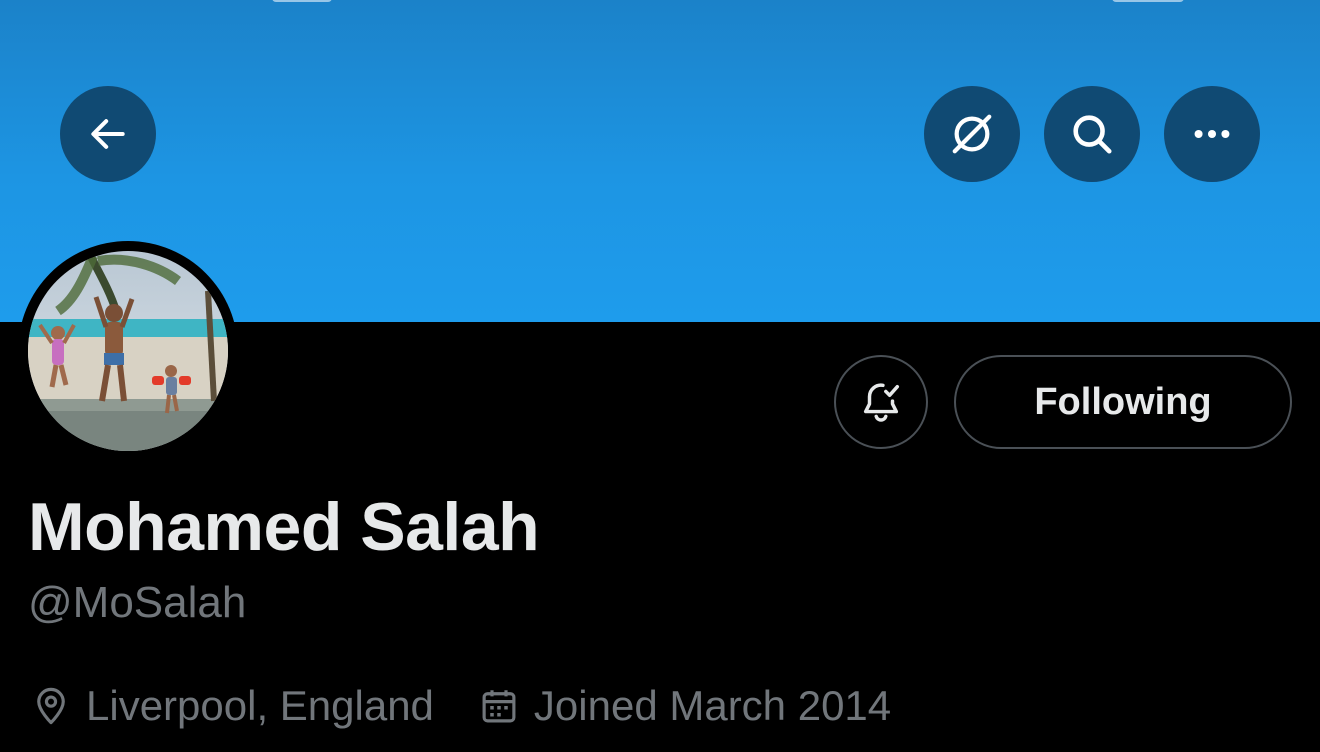  I want to click on avatar-photo, so click(128, 351).